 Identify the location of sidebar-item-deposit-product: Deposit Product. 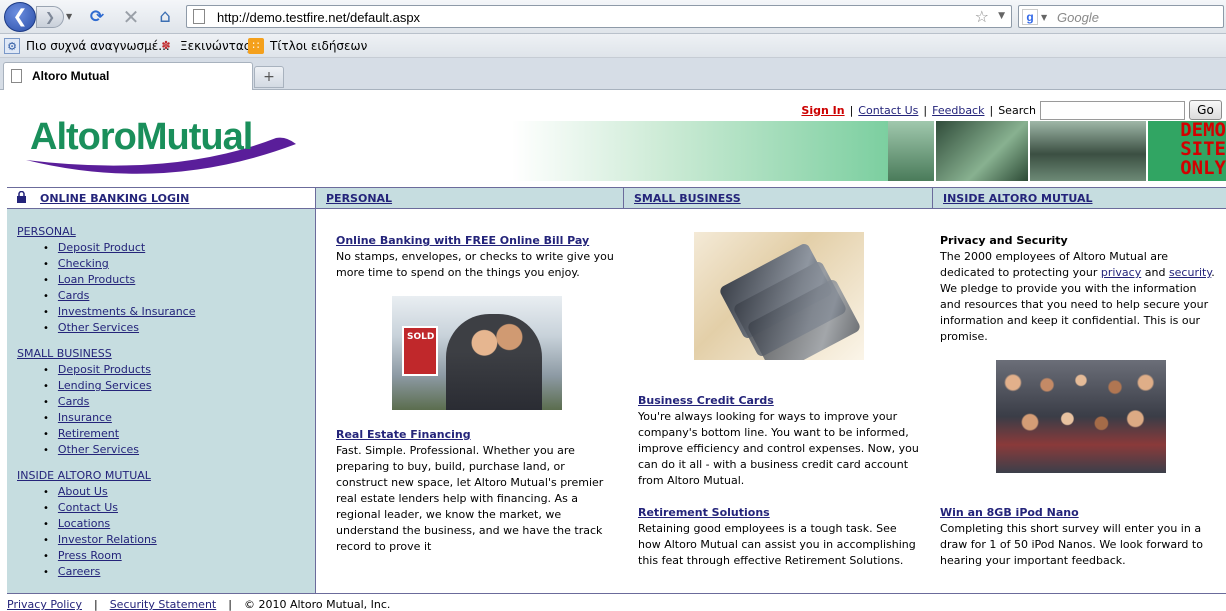
(101, 247).